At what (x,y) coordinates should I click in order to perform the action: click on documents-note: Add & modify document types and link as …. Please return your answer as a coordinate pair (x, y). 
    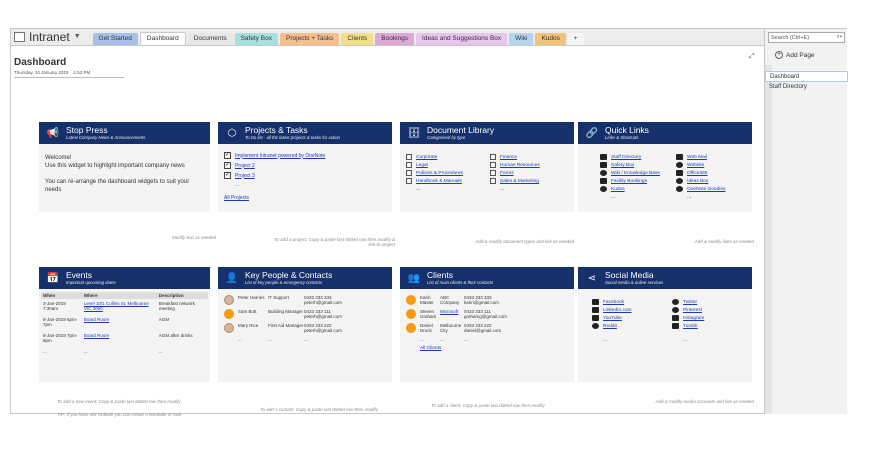
    Looking at the image, I should click on (524, 241).